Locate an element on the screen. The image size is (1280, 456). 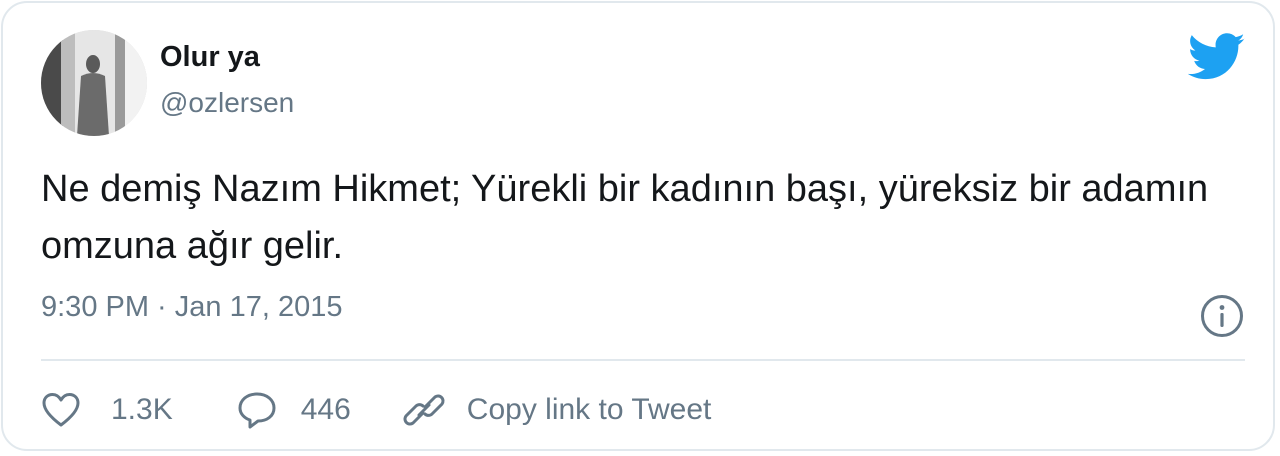
link-icon is located at coordinates (424, 410).